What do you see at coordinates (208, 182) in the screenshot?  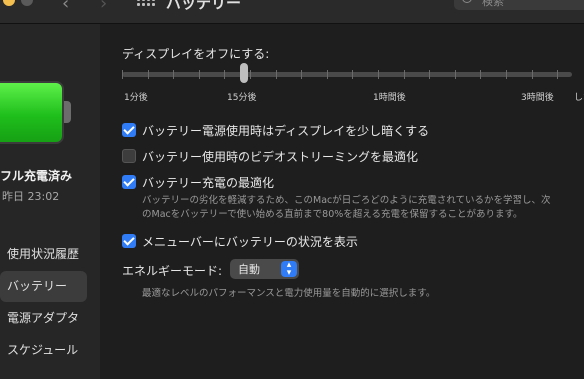 I see `optimized-charging-label: バッテリー充電の最適化` at bounding box center [208, 182].